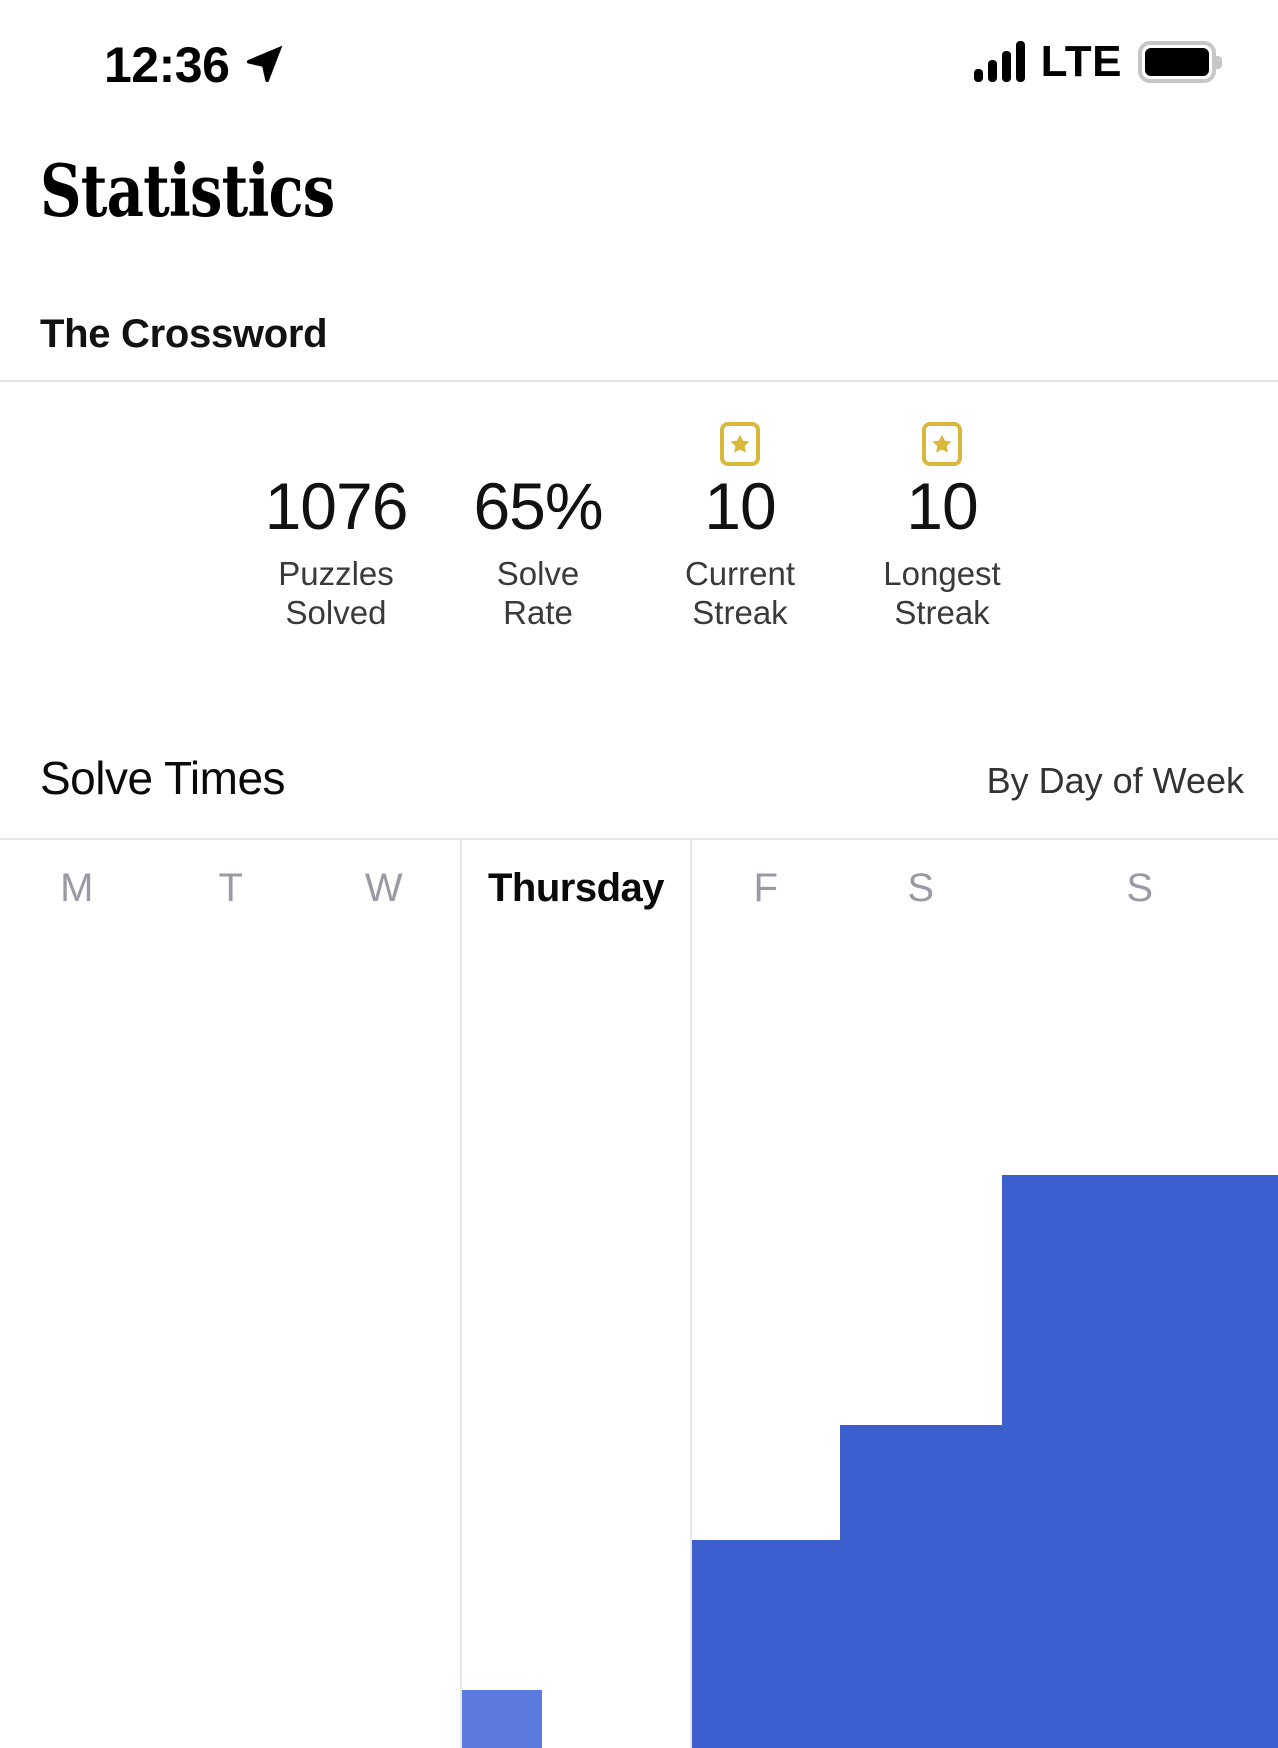  What do you see at coordinates (77, 1294) in the screenshot?
I see `chart-column-monday: M` at bounding box center [77, 1294].